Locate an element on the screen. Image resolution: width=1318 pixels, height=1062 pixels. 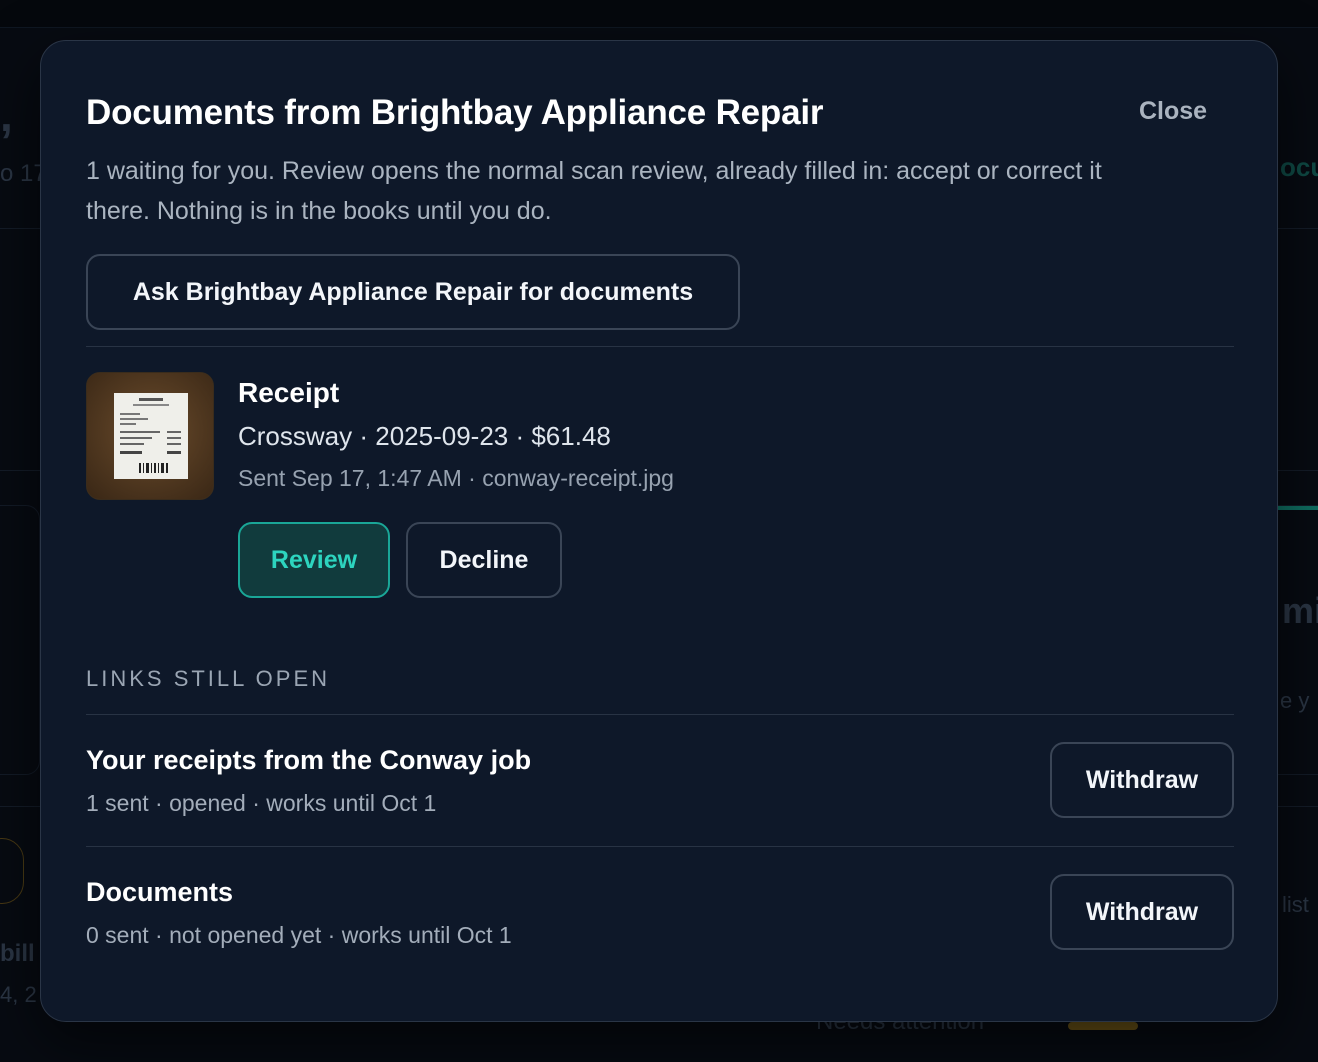
background-fragment: ocu is located at coordinates (1299, 167).